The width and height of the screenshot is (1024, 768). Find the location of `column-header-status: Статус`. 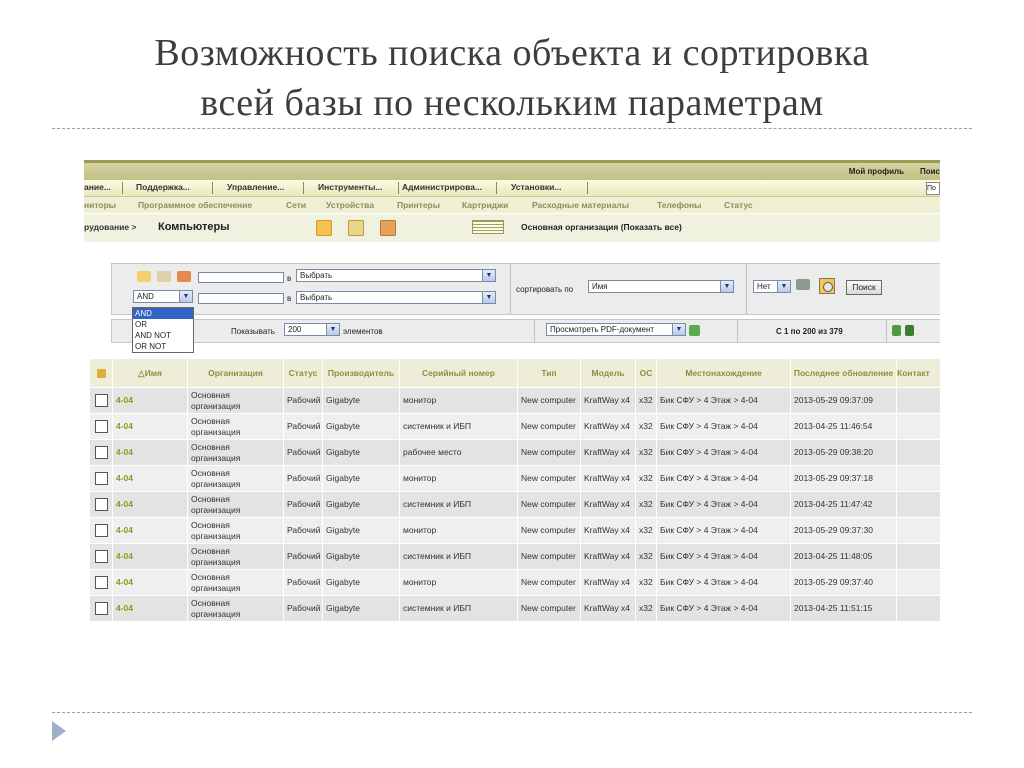

column-header-status: Статус is located at coordinates (303, 373).